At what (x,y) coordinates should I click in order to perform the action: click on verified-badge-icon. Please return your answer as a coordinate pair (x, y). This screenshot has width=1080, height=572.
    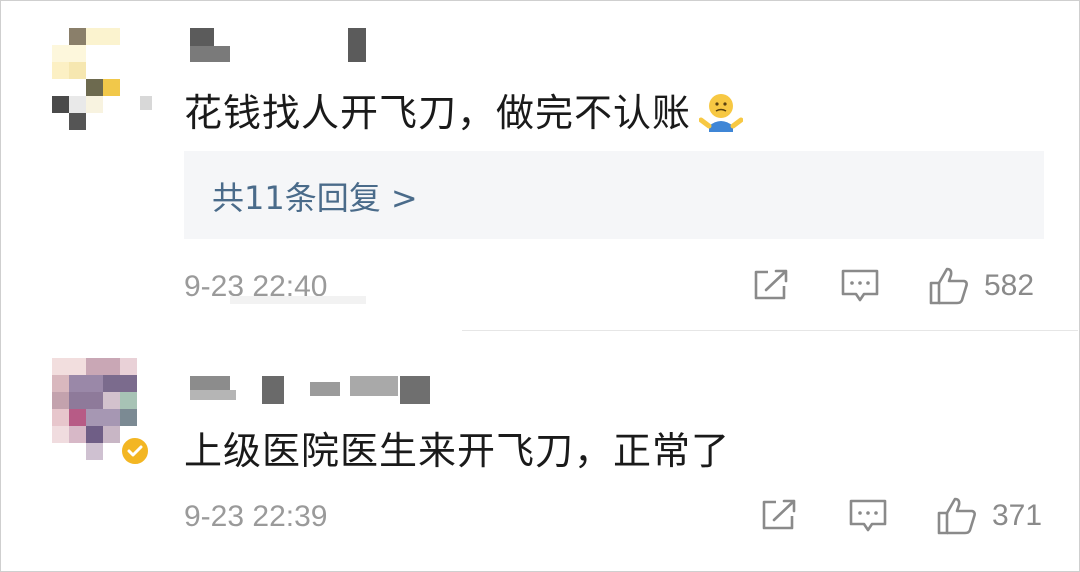
    Looking at the image, I should click on (135, 451).